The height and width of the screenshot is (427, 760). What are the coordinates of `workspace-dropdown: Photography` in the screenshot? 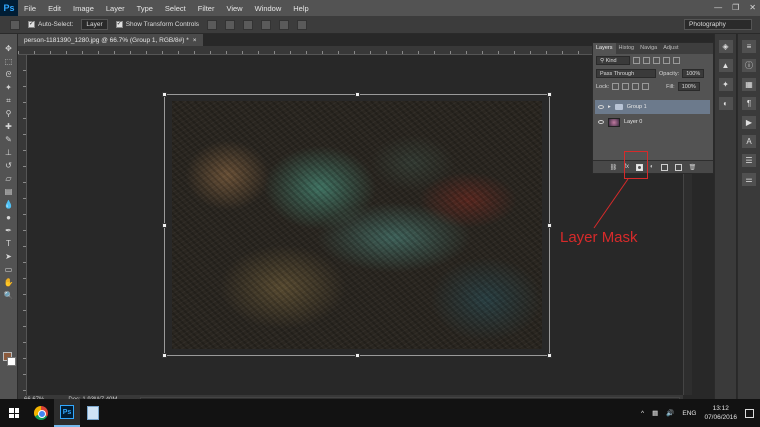 It's located at (718, 24).